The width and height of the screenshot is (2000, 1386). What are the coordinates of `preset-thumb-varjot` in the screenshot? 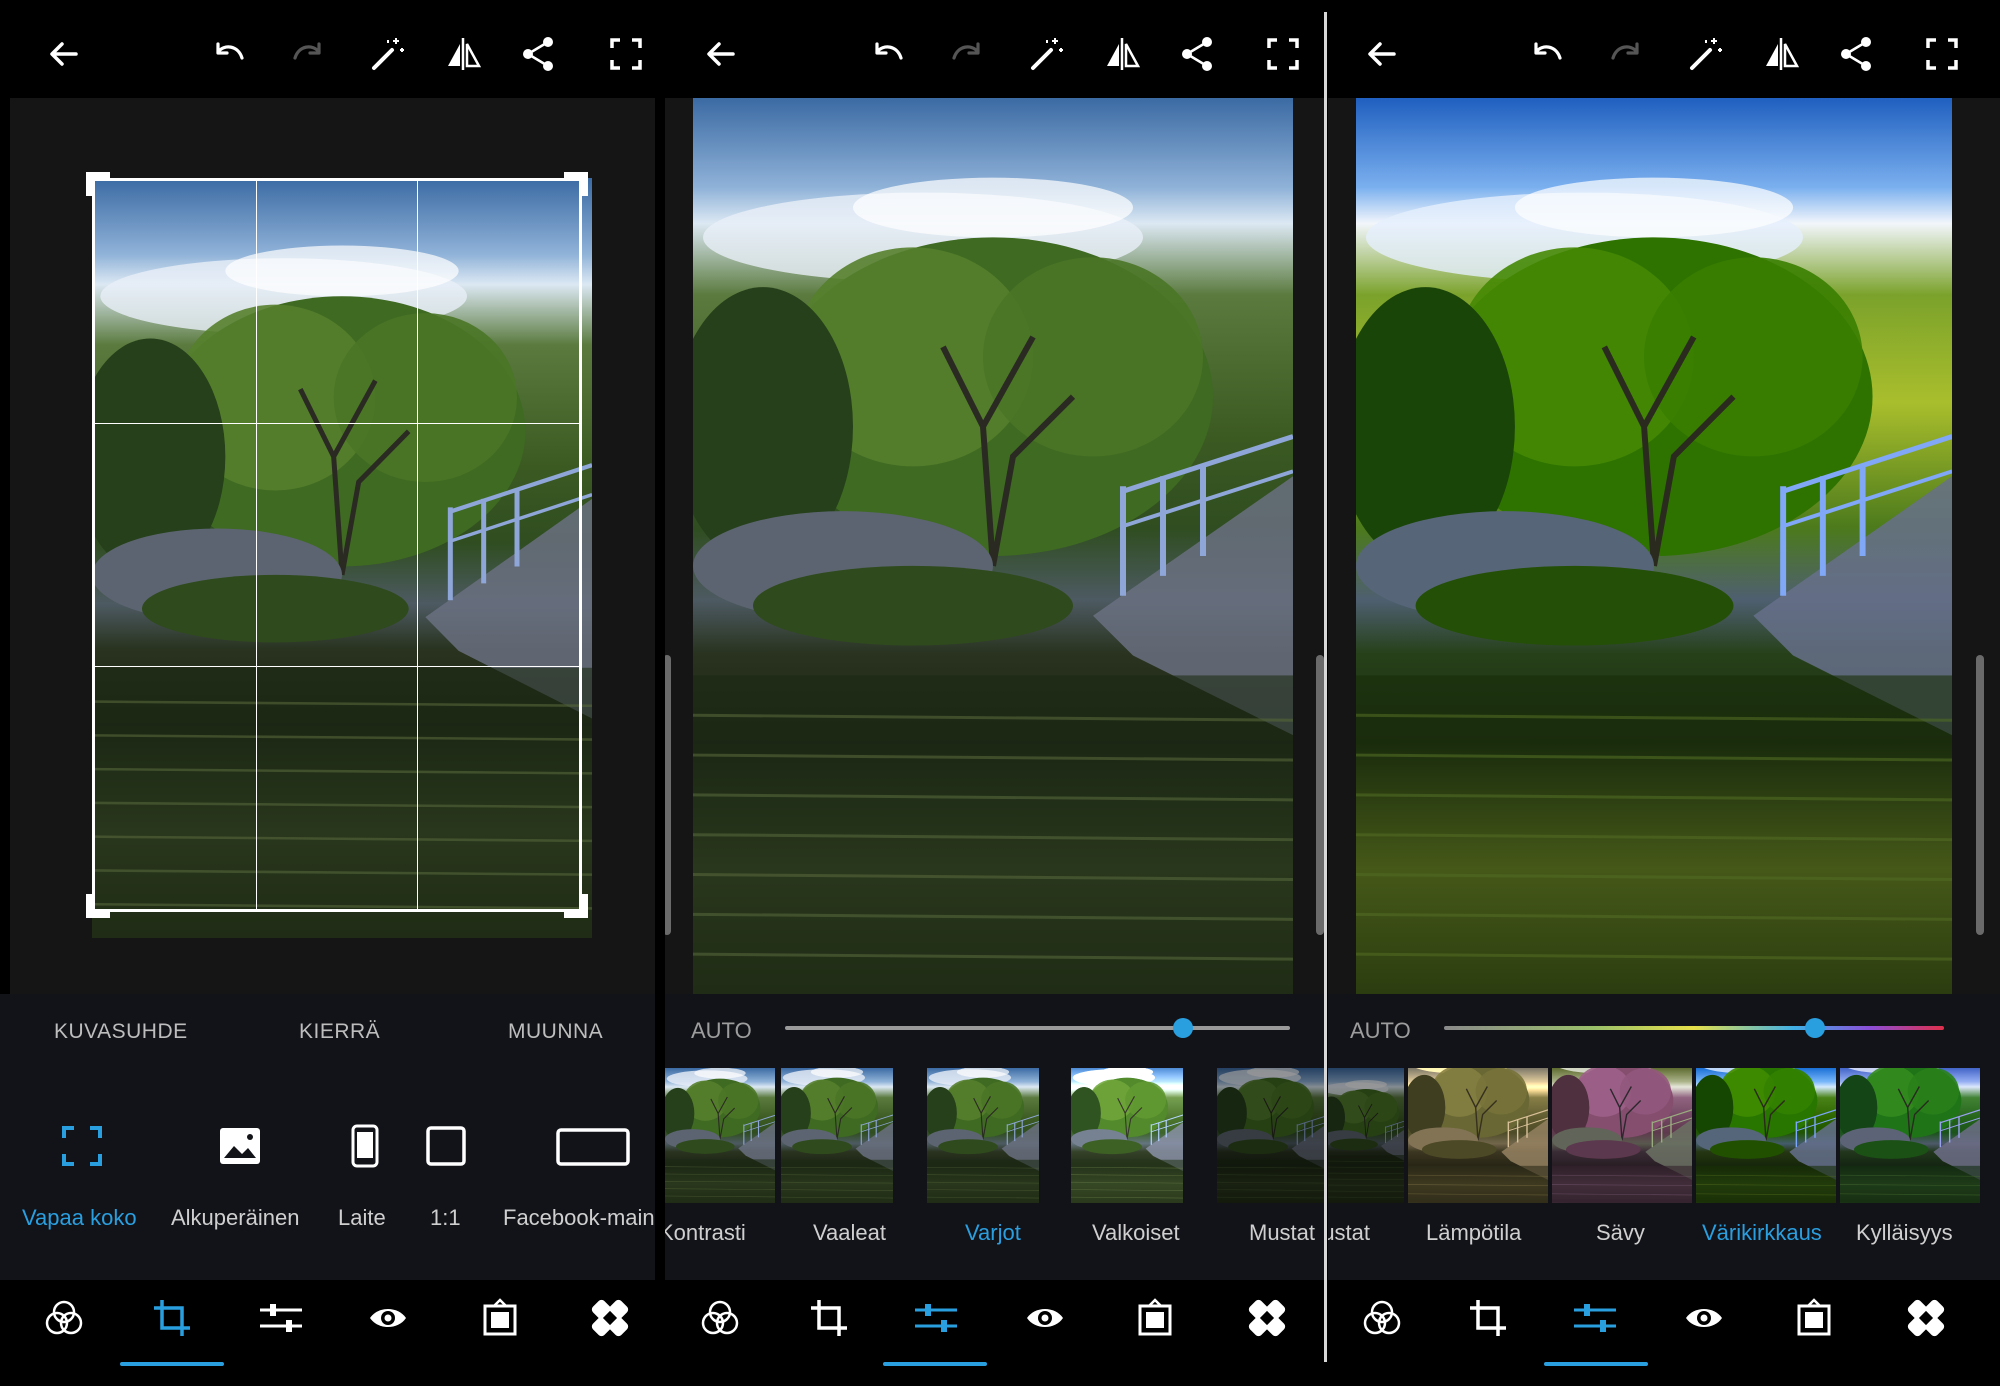 It's located at (983, 1135).